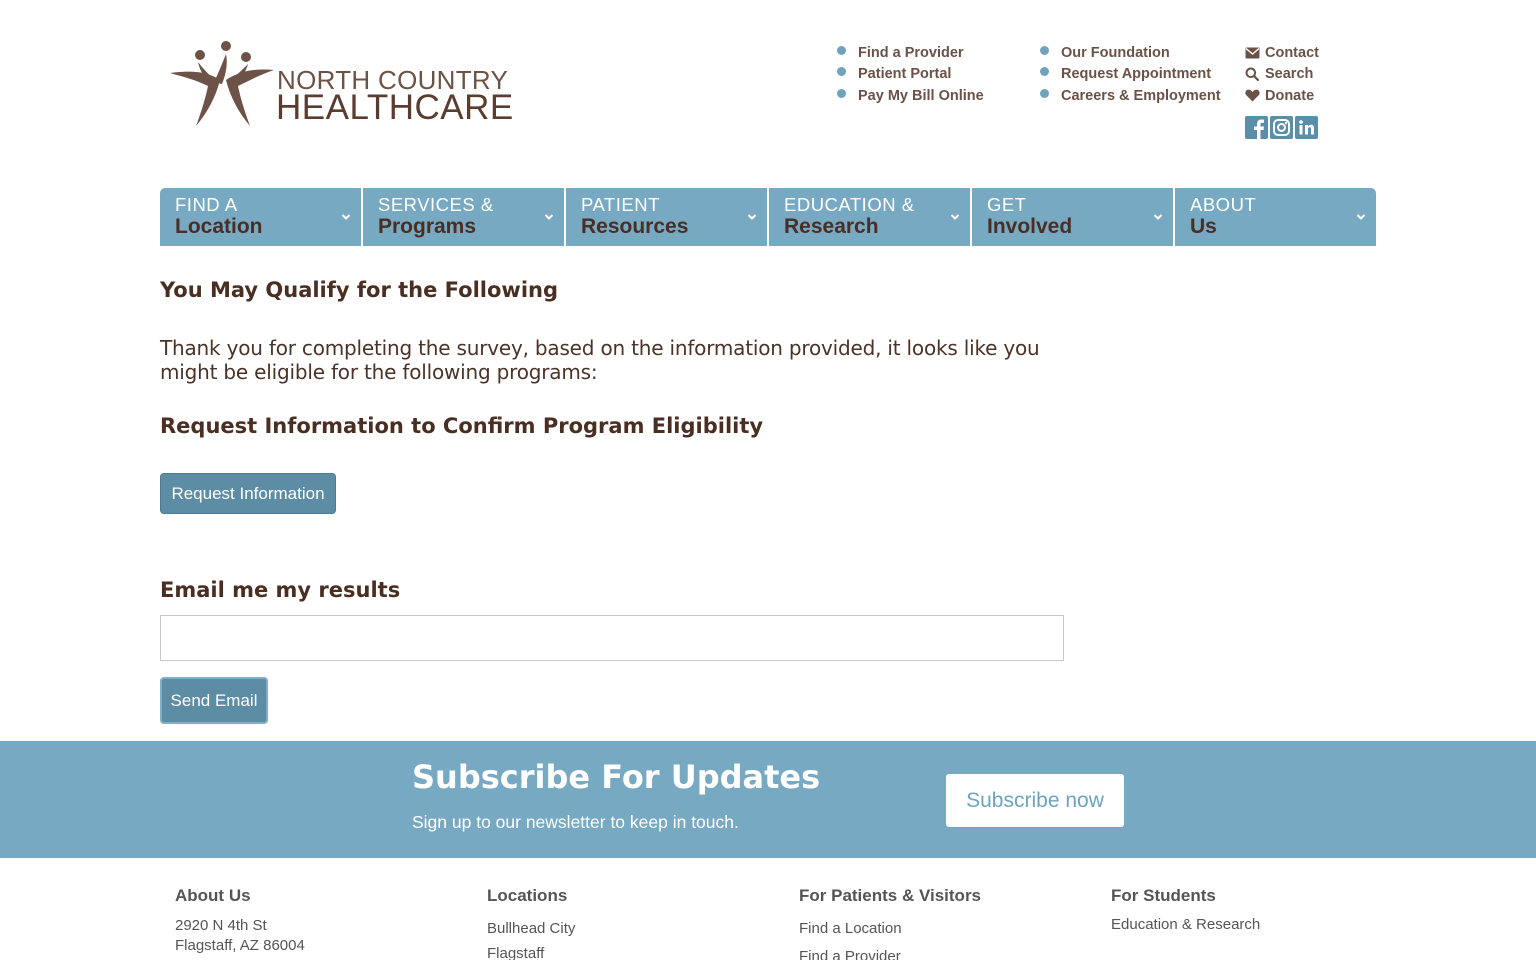  I want to click on nav-get-involved: GET Involved, so click(1073, 217).